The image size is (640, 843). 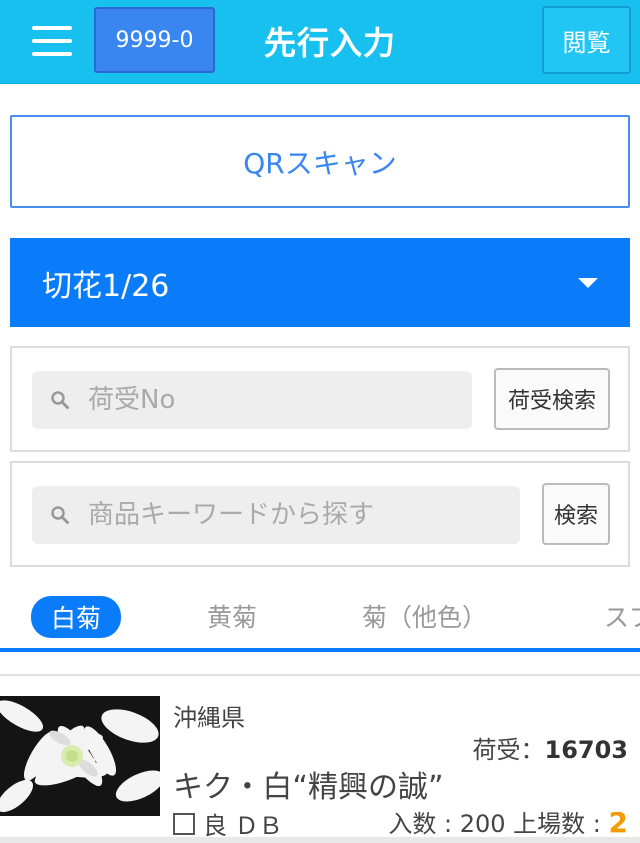 I want to click on keyword-search-box, so click(x=276, y=515).